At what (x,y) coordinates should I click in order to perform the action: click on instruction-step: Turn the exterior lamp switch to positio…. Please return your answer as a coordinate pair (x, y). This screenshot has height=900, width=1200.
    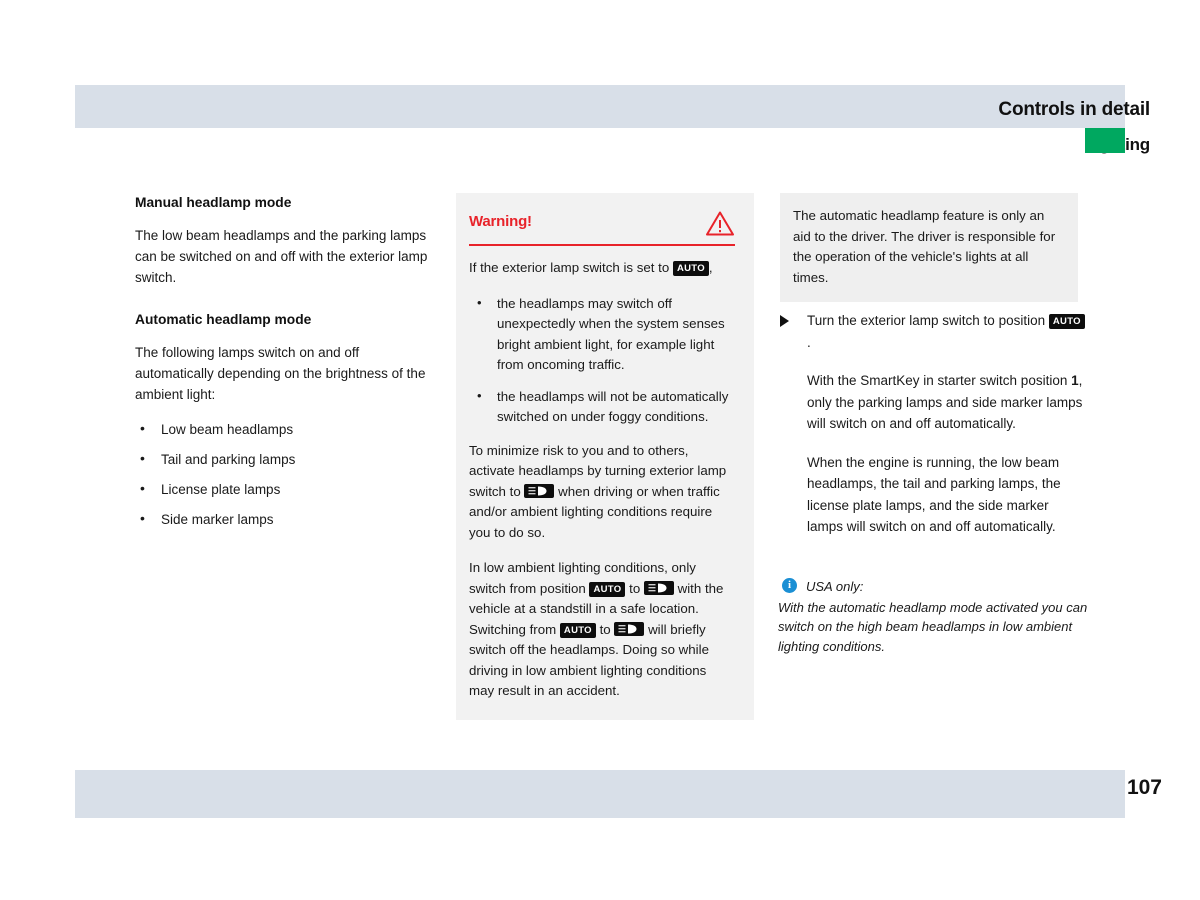
    Looking at the image, I should click on (932, 331).